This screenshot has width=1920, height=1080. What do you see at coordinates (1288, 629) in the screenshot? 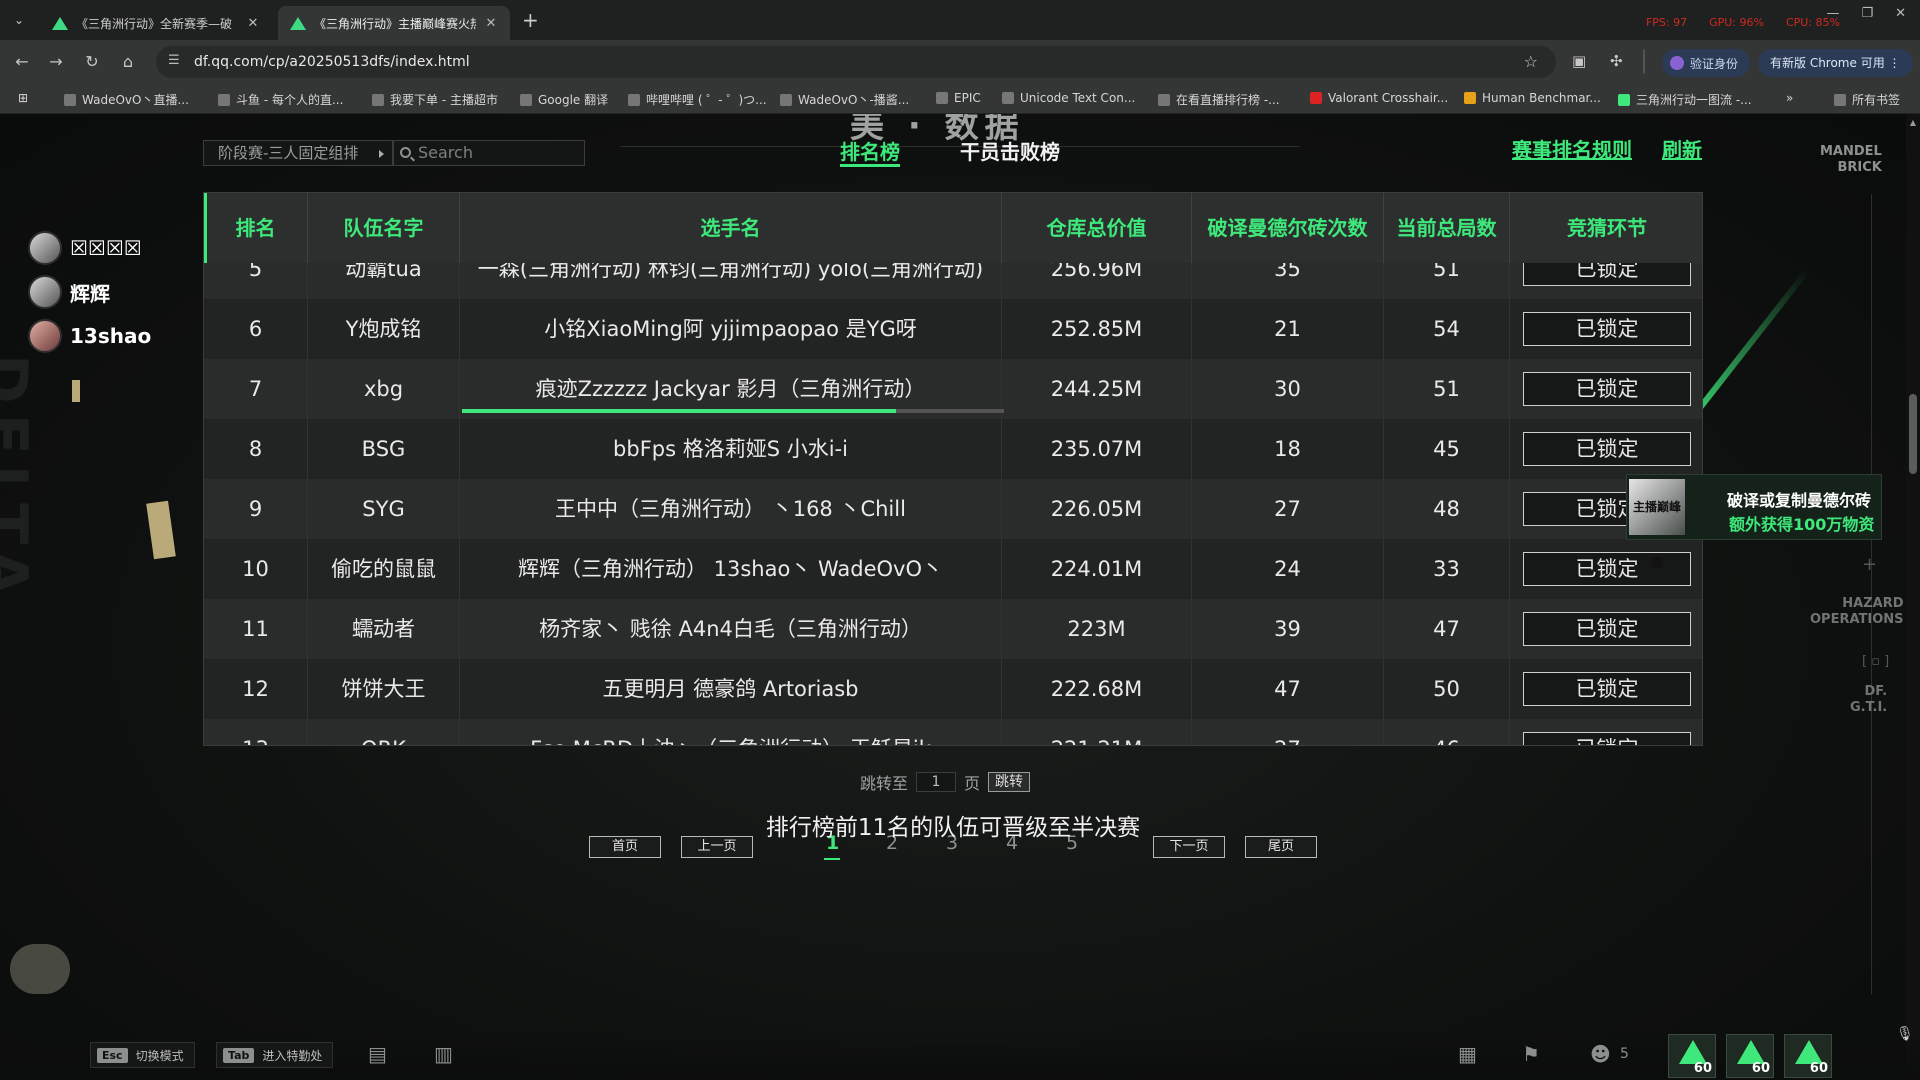
I see `cracks-cell: 39` at bounding box center [1288, 629].